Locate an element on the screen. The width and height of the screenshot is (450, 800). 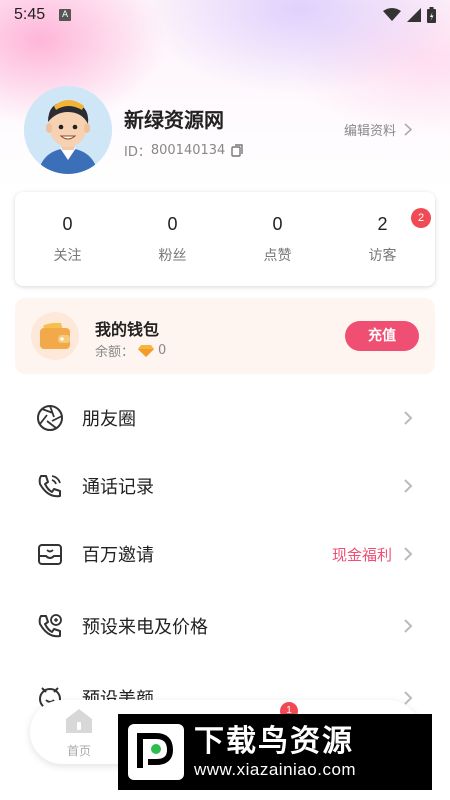
menu-item-moments: 朋友圈 is located at coordinates (225, 418).